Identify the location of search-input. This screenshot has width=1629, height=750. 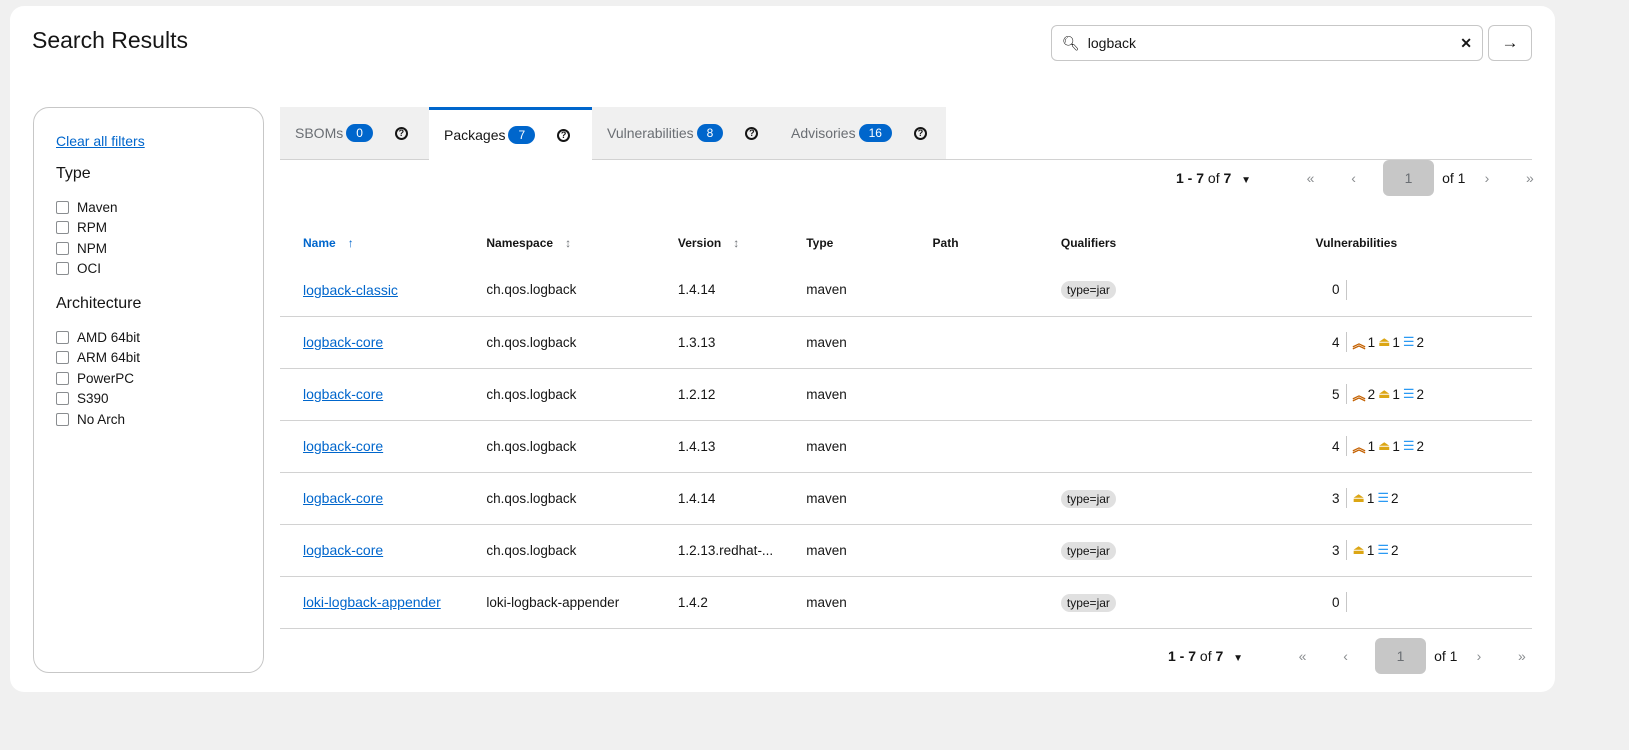
(1274, 43).